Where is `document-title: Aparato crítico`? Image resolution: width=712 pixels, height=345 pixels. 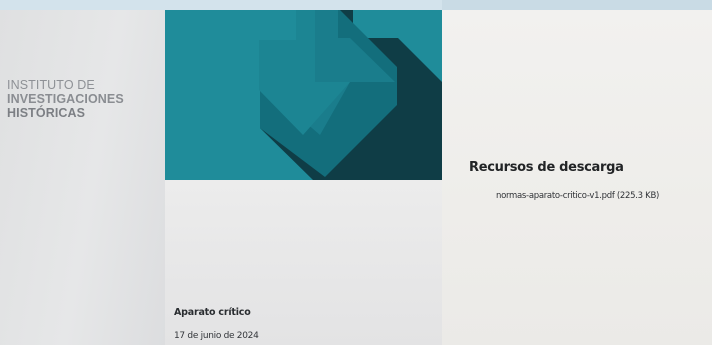
document-title: Aparato crítico is located at coordinates (212, 312).